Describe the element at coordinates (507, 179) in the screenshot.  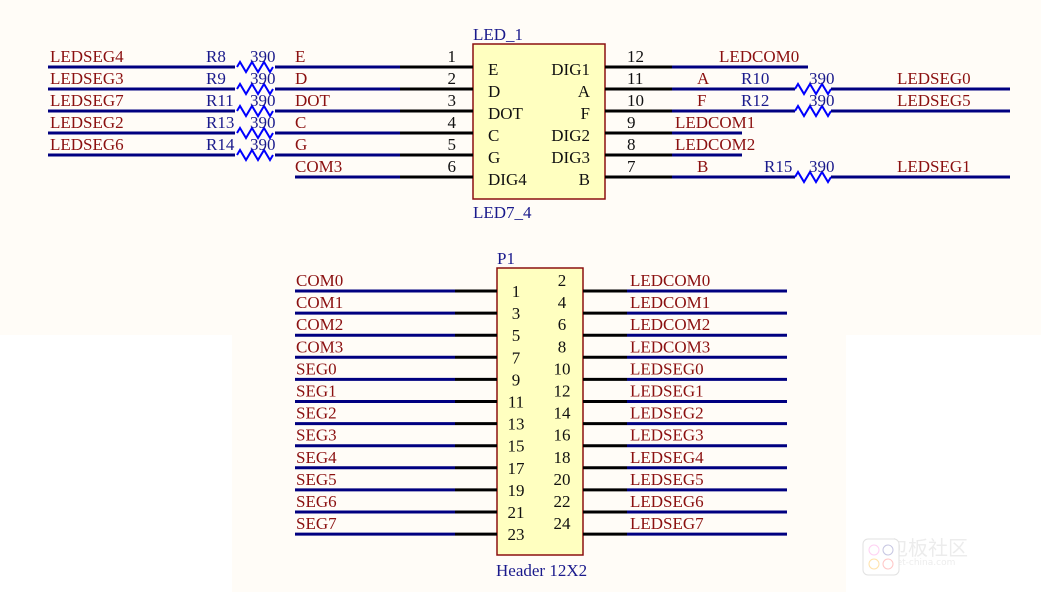
I see `pin-name: DIG4` at that location.